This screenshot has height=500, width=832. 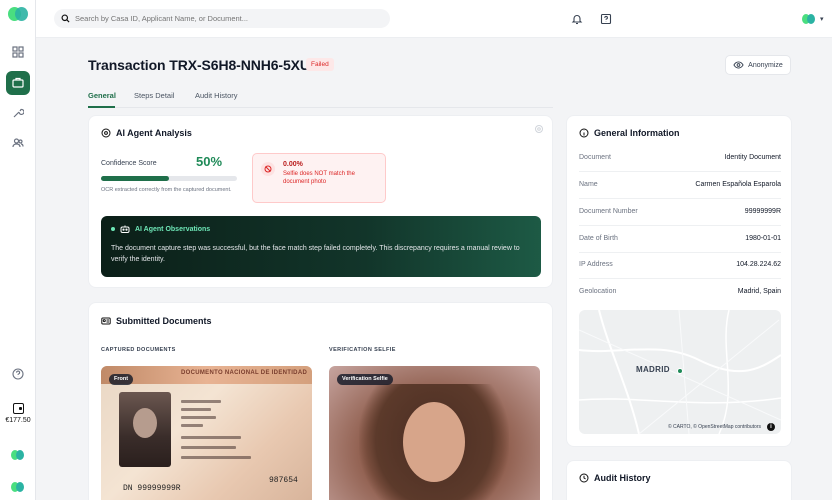 I want to click on location-pin-icon, so click(x=680, y=371).